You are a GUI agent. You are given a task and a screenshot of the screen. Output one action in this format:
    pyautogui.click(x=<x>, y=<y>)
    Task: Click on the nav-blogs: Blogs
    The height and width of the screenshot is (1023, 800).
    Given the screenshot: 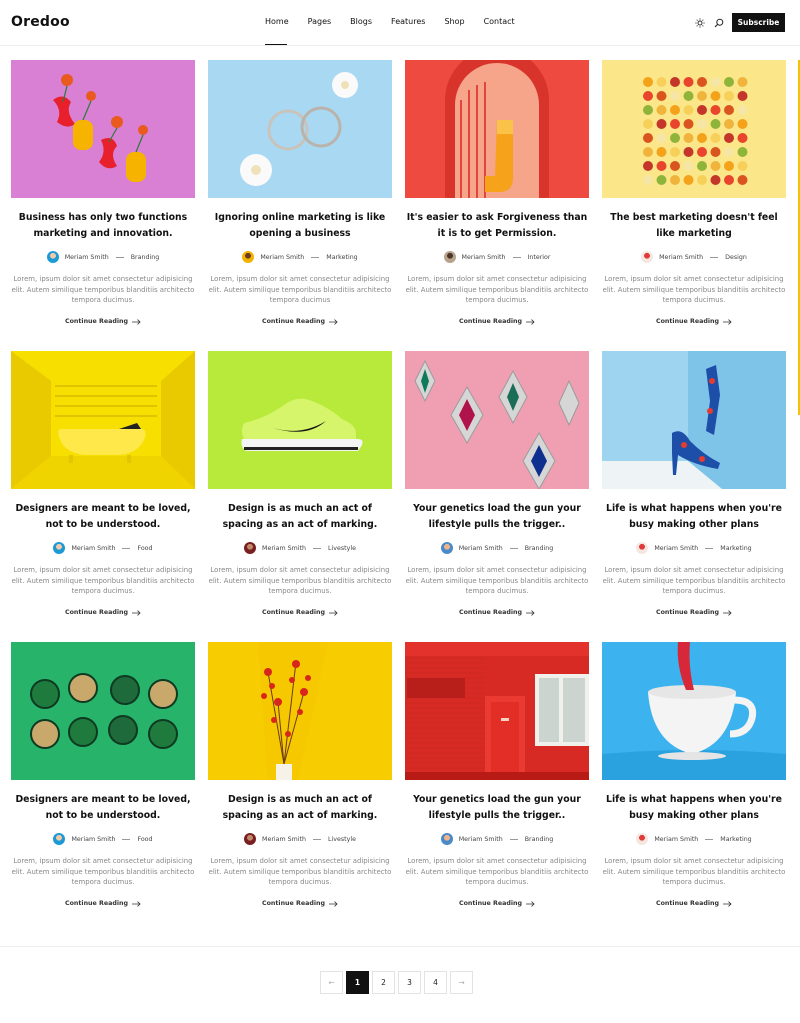 What is the action you would take?
    pyautogui.click(x=361, y=21)
    